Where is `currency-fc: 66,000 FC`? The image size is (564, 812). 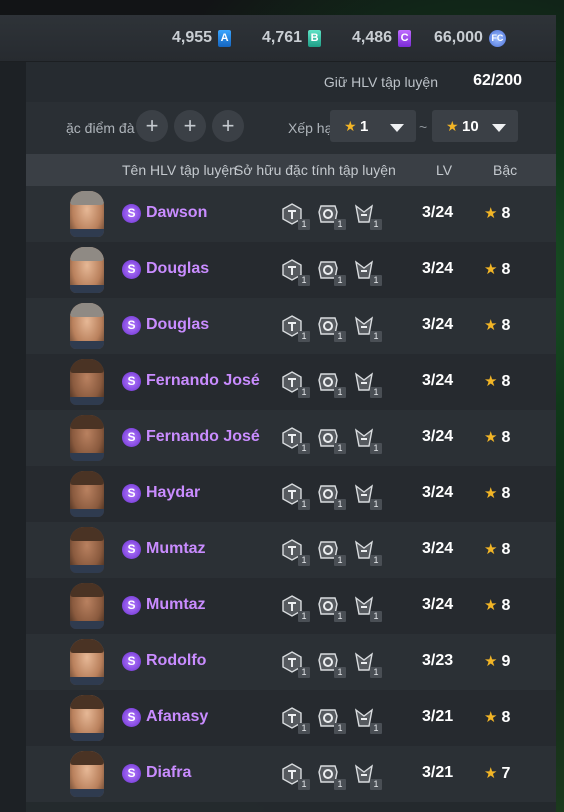 currency-fc: 66,000 FC is located at coordinates (470, 38).